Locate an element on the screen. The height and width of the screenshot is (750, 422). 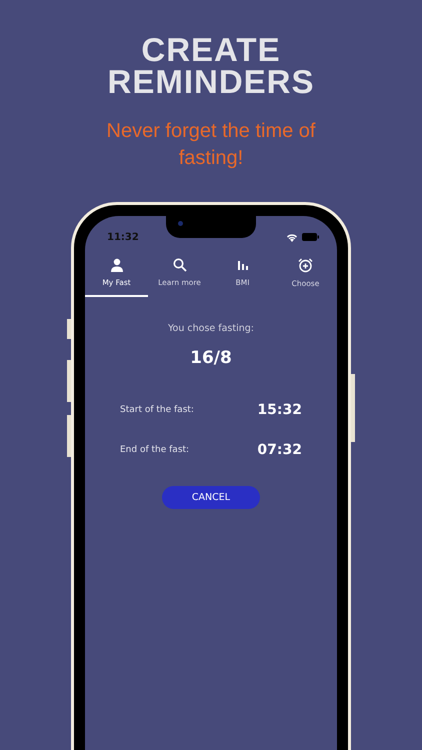
fasting-plan: 16/8 is located at coordinates (211, 358).